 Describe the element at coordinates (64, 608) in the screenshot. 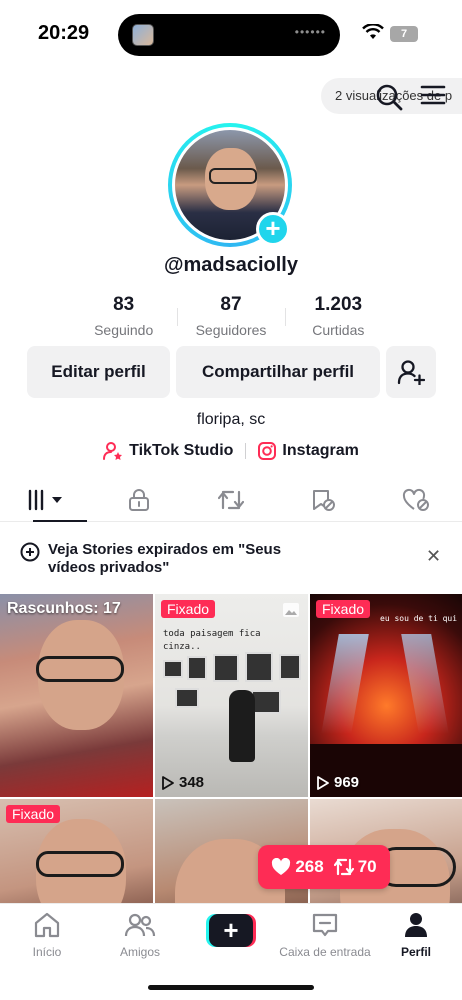

I see `drafts-label: Rascunhos: 17` at that location.